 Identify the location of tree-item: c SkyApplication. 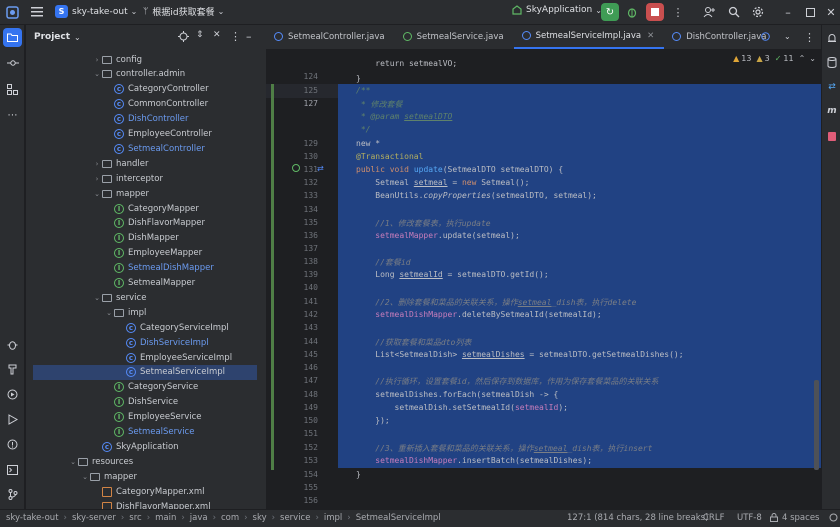
(146, 446).